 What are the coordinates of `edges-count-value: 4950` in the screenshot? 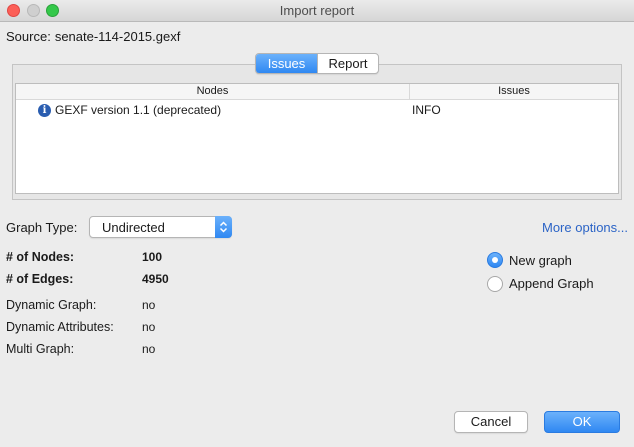 It's located at (155, 279).